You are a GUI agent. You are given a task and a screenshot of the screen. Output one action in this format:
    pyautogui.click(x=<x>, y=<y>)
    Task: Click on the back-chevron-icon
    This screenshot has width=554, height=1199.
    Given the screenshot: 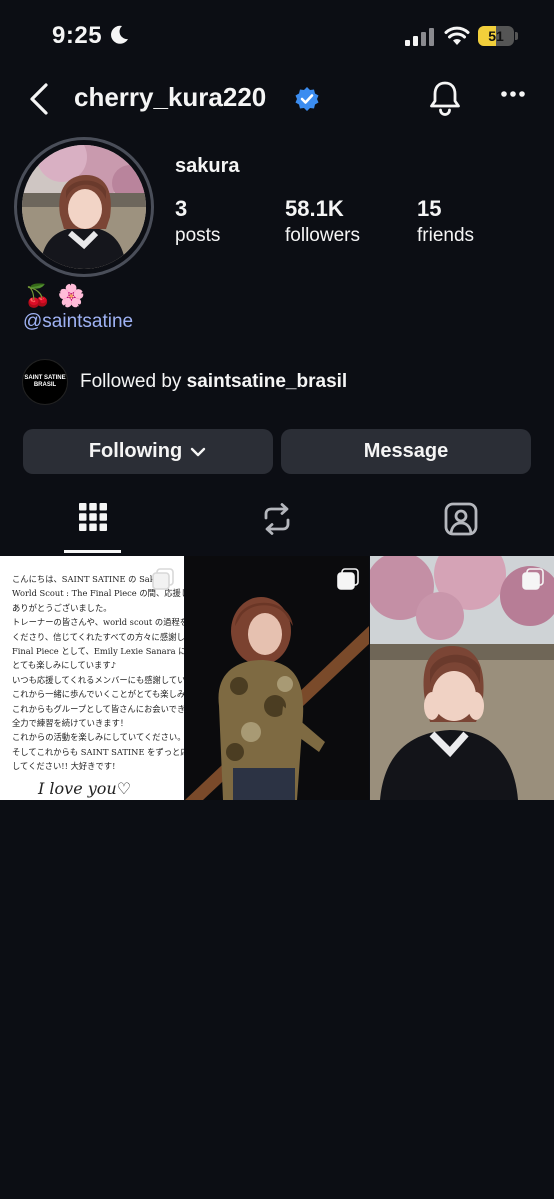 What is the action you would take?
    pyautogui.click(x=40, y=99)
    